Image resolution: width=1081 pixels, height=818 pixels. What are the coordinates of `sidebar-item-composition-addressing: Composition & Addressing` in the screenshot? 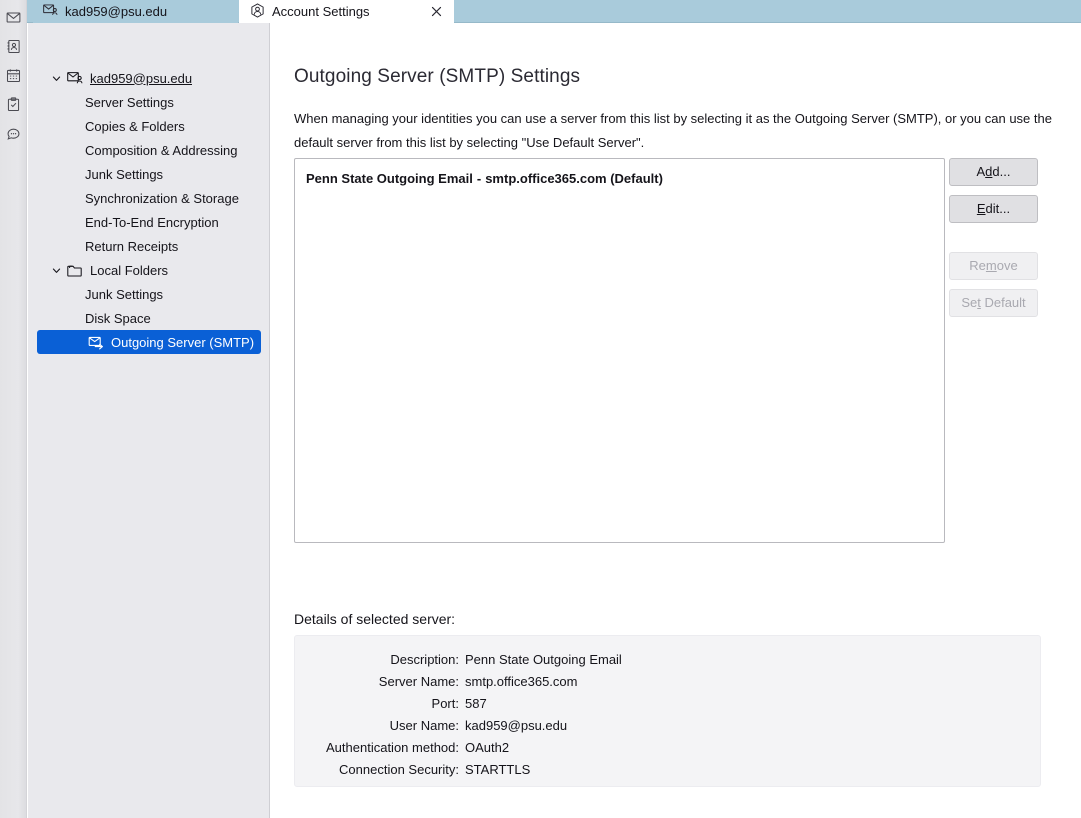 It's located at (149, 150).